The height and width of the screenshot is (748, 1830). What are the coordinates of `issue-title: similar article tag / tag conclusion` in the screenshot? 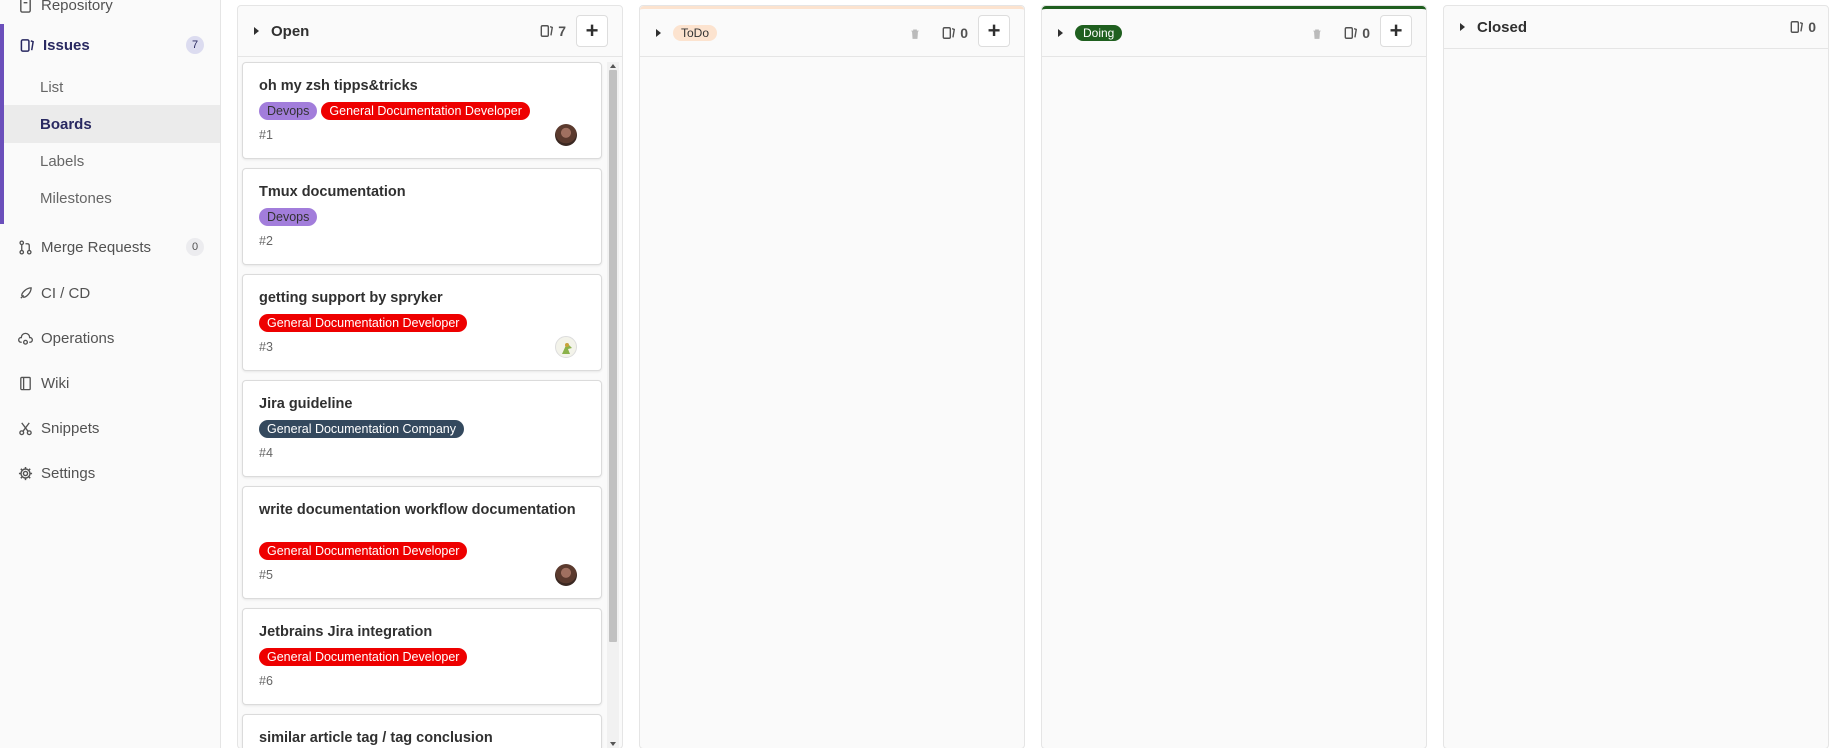 It's located at (420, 738).